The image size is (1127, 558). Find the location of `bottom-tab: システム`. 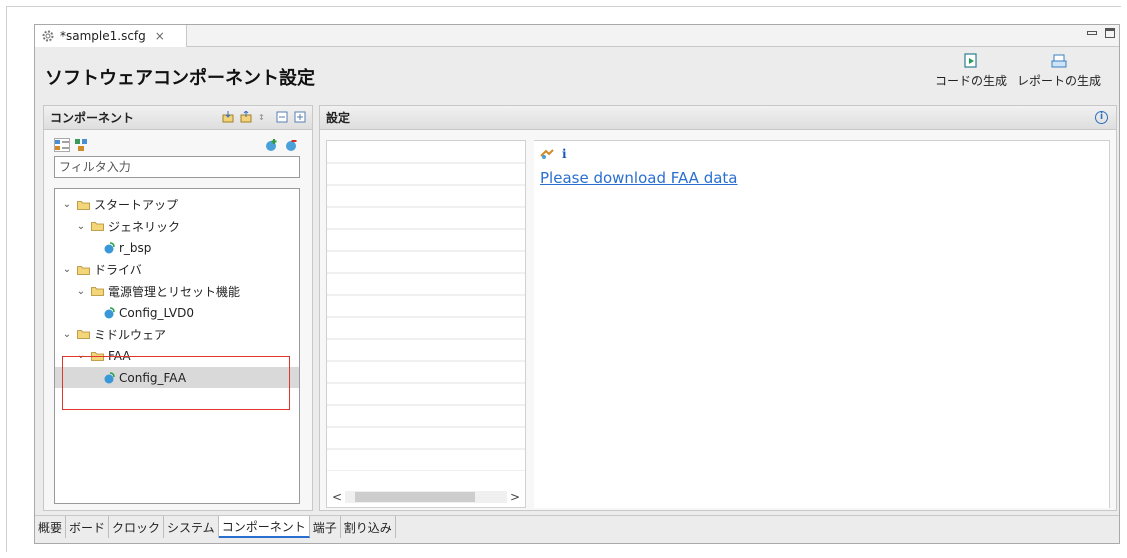

bottom-tab: システム is located at coordinates (191, 527).